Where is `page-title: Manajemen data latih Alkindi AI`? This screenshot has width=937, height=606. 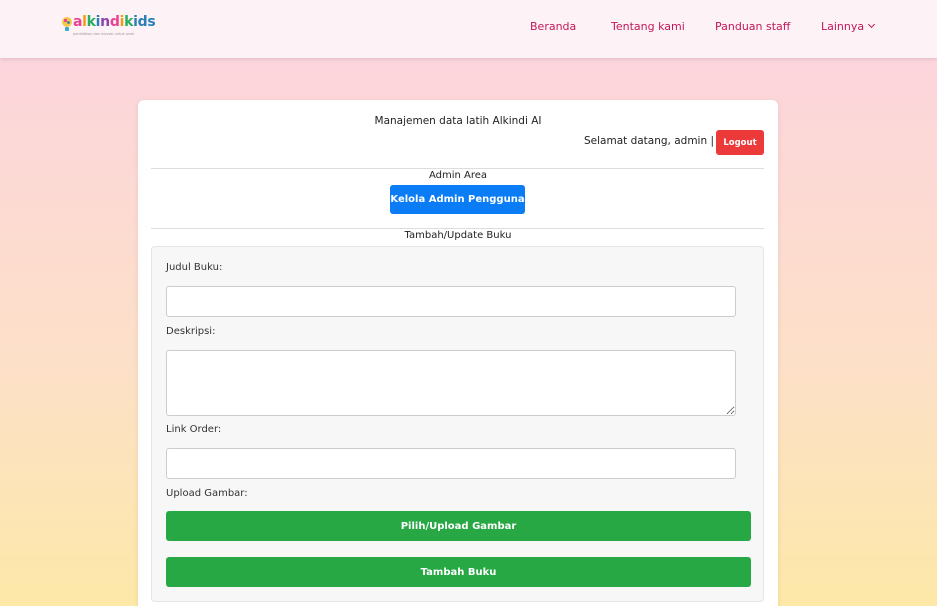 page-title: Manajemen data latih Alkindi AI is located at coordinates (458, 121).